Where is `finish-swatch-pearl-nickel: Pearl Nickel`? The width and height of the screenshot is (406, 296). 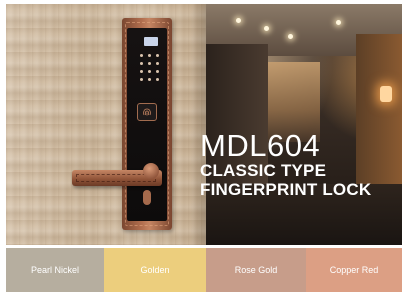
finish-swatch-pearl-nickel: Pearl Nickel is located at coordinates (55, 270).